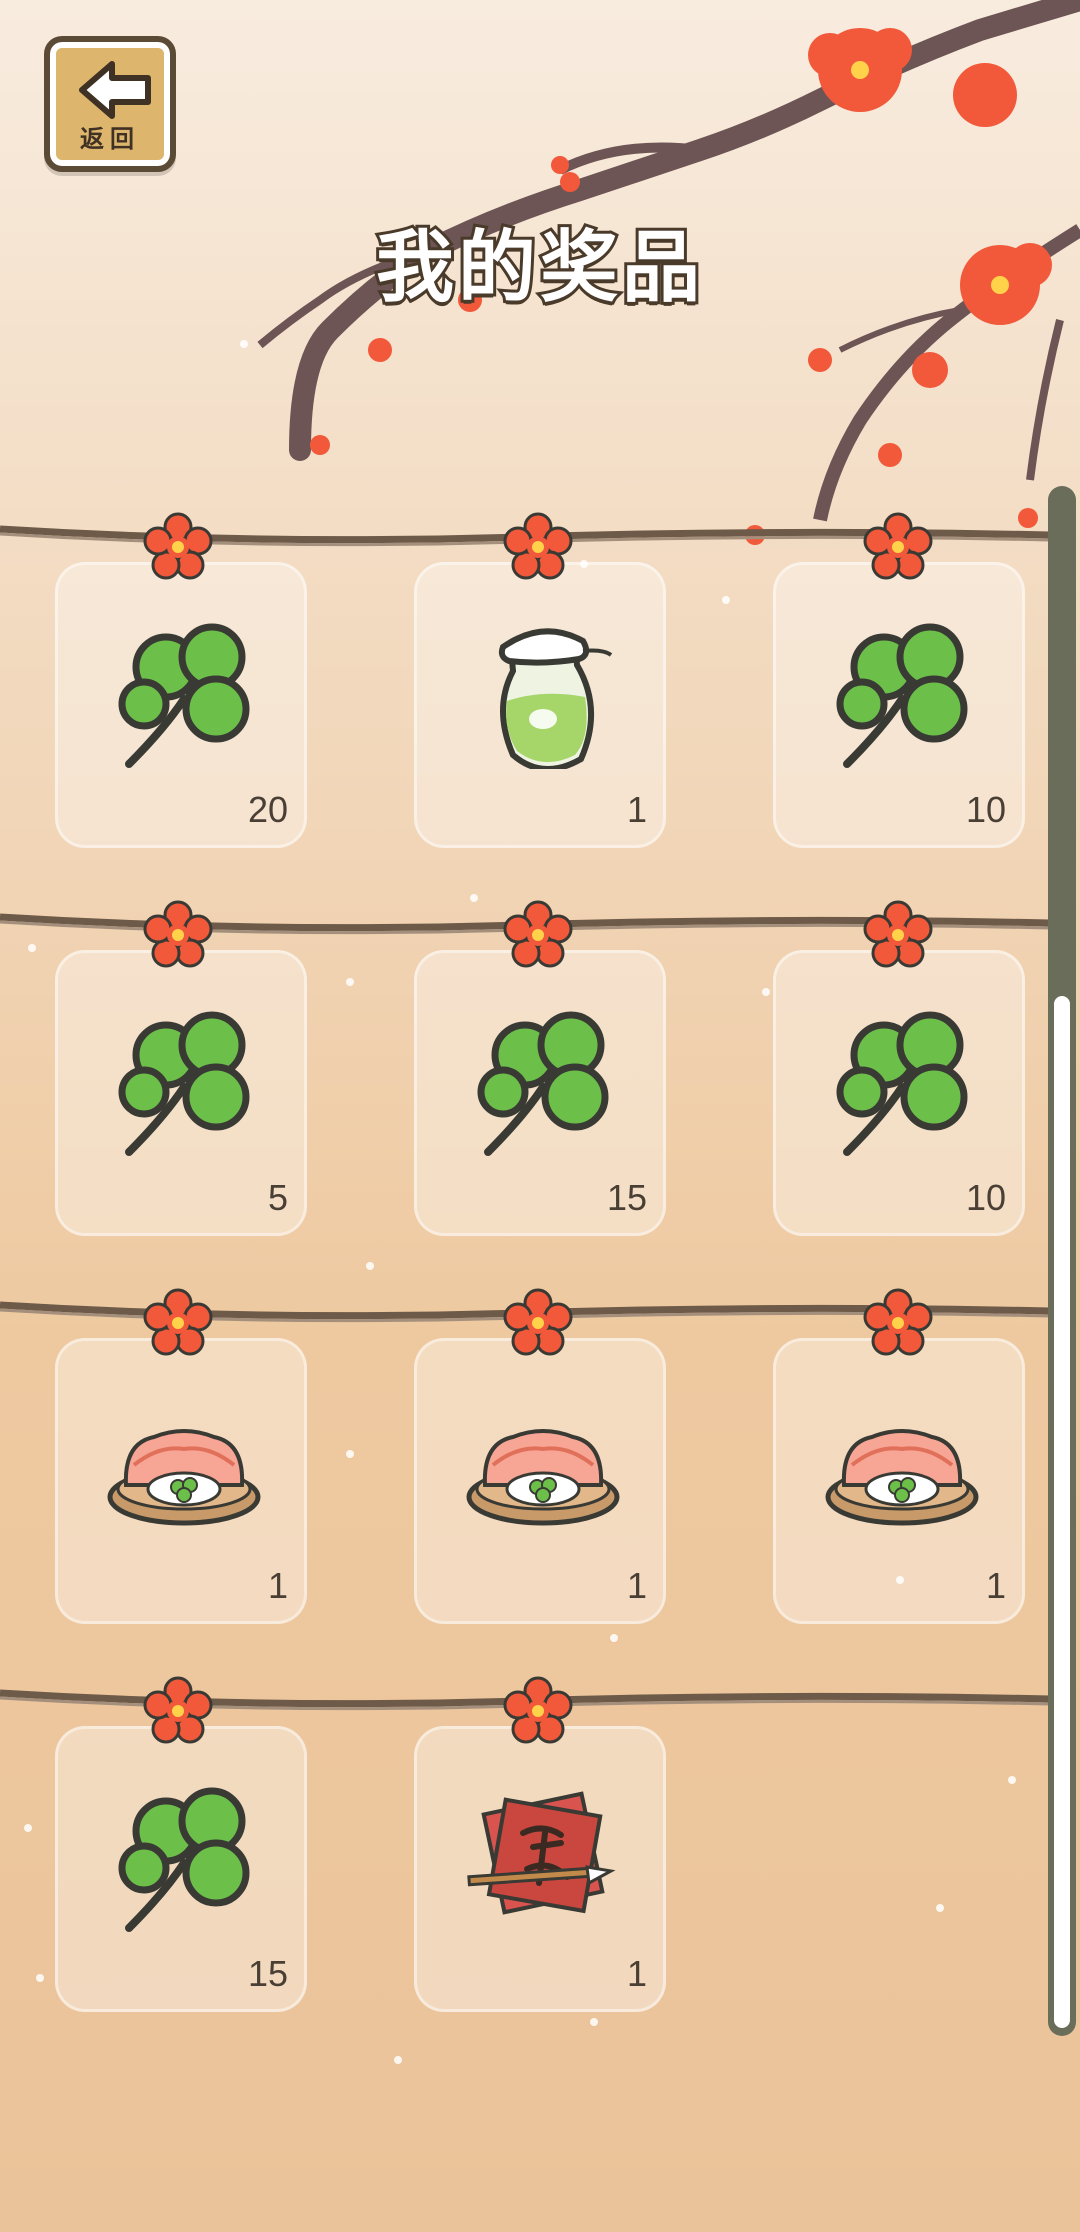 The height and width of the screenshot is (2232, 1080). What do you see at coordinates (110, 139) in the screenshot?
I see `back-label: 返回` at bounding box center [110, 139].